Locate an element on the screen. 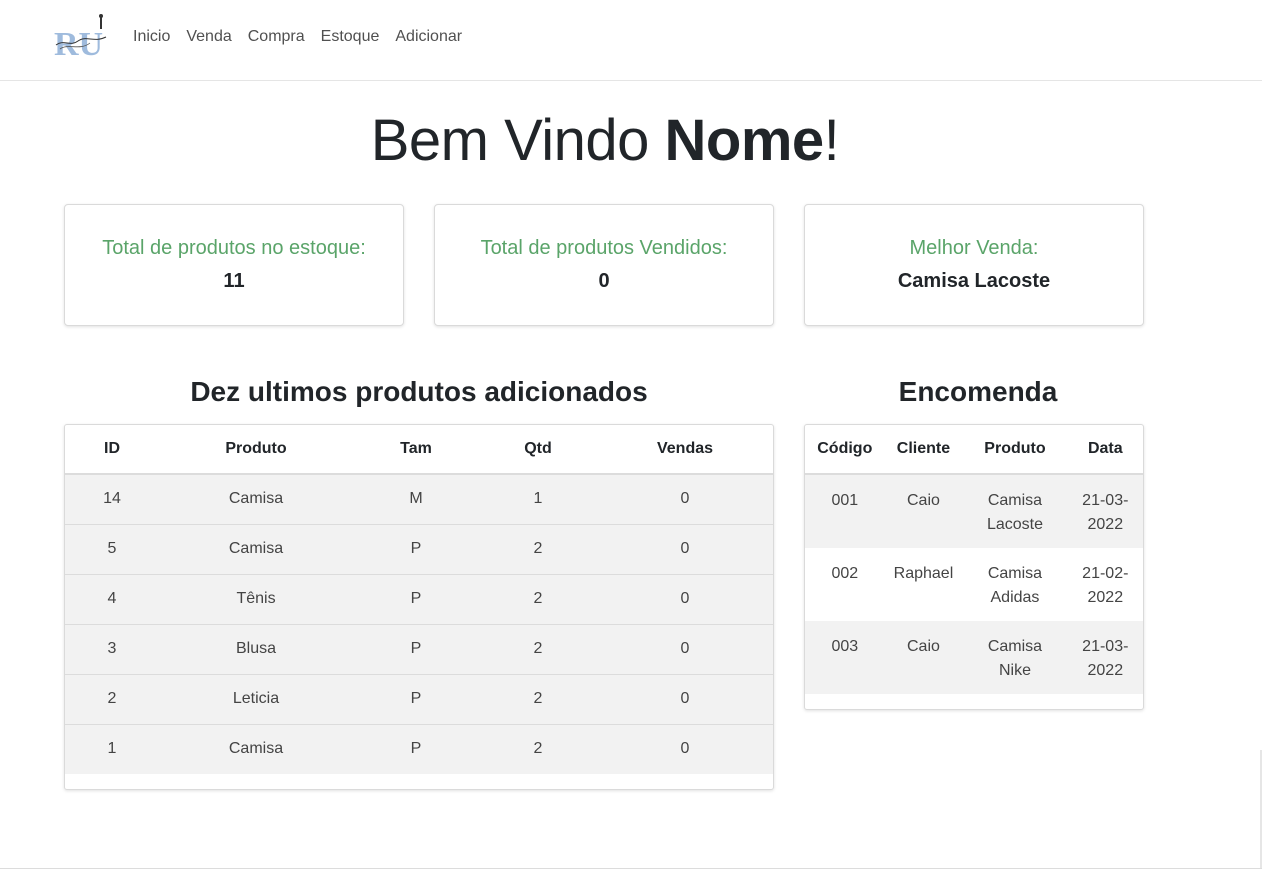 The width and height of the screenshot is (1262, 870). cell-data: 21-02- 2022 is located at coordinates (1105, 584).